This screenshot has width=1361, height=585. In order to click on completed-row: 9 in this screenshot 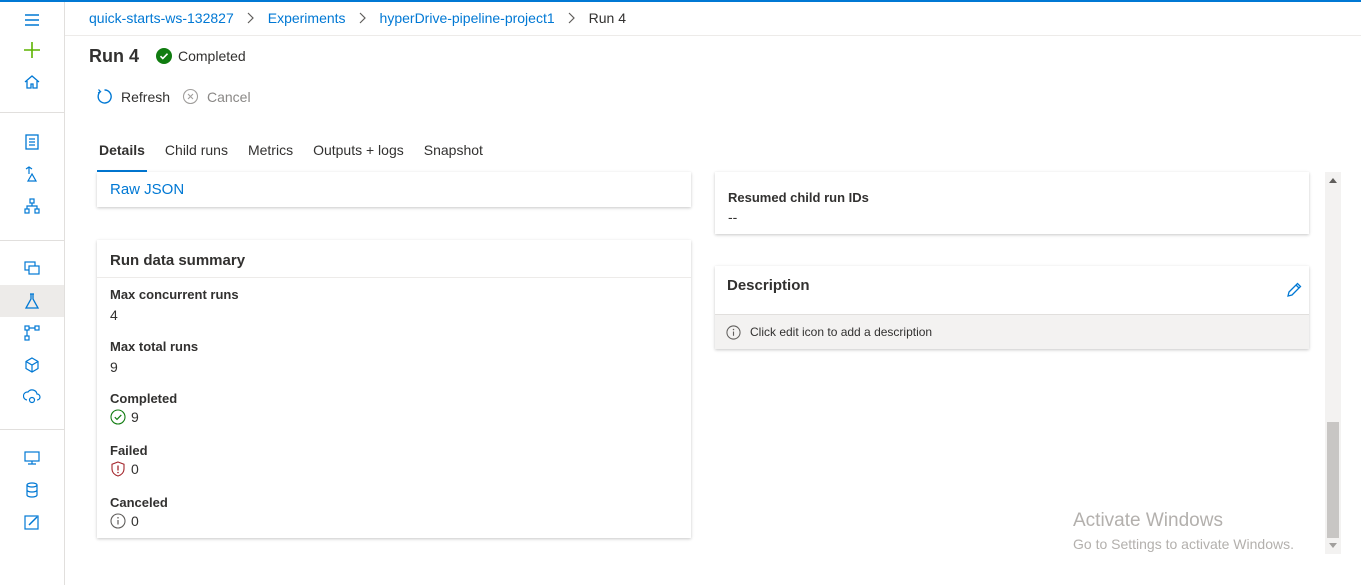, I will do `click(124, 417)`.